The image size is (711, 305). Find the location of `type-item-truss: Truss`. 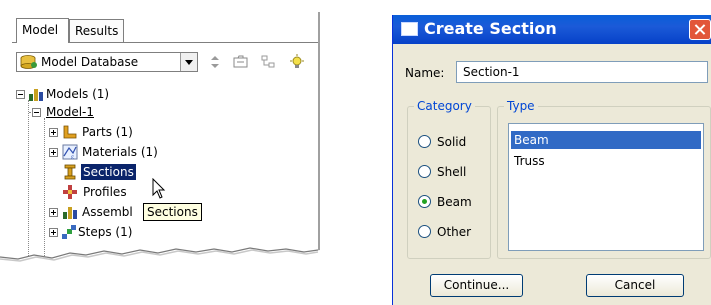

type-item-truss: Truss is located at coordinates (529, 161).